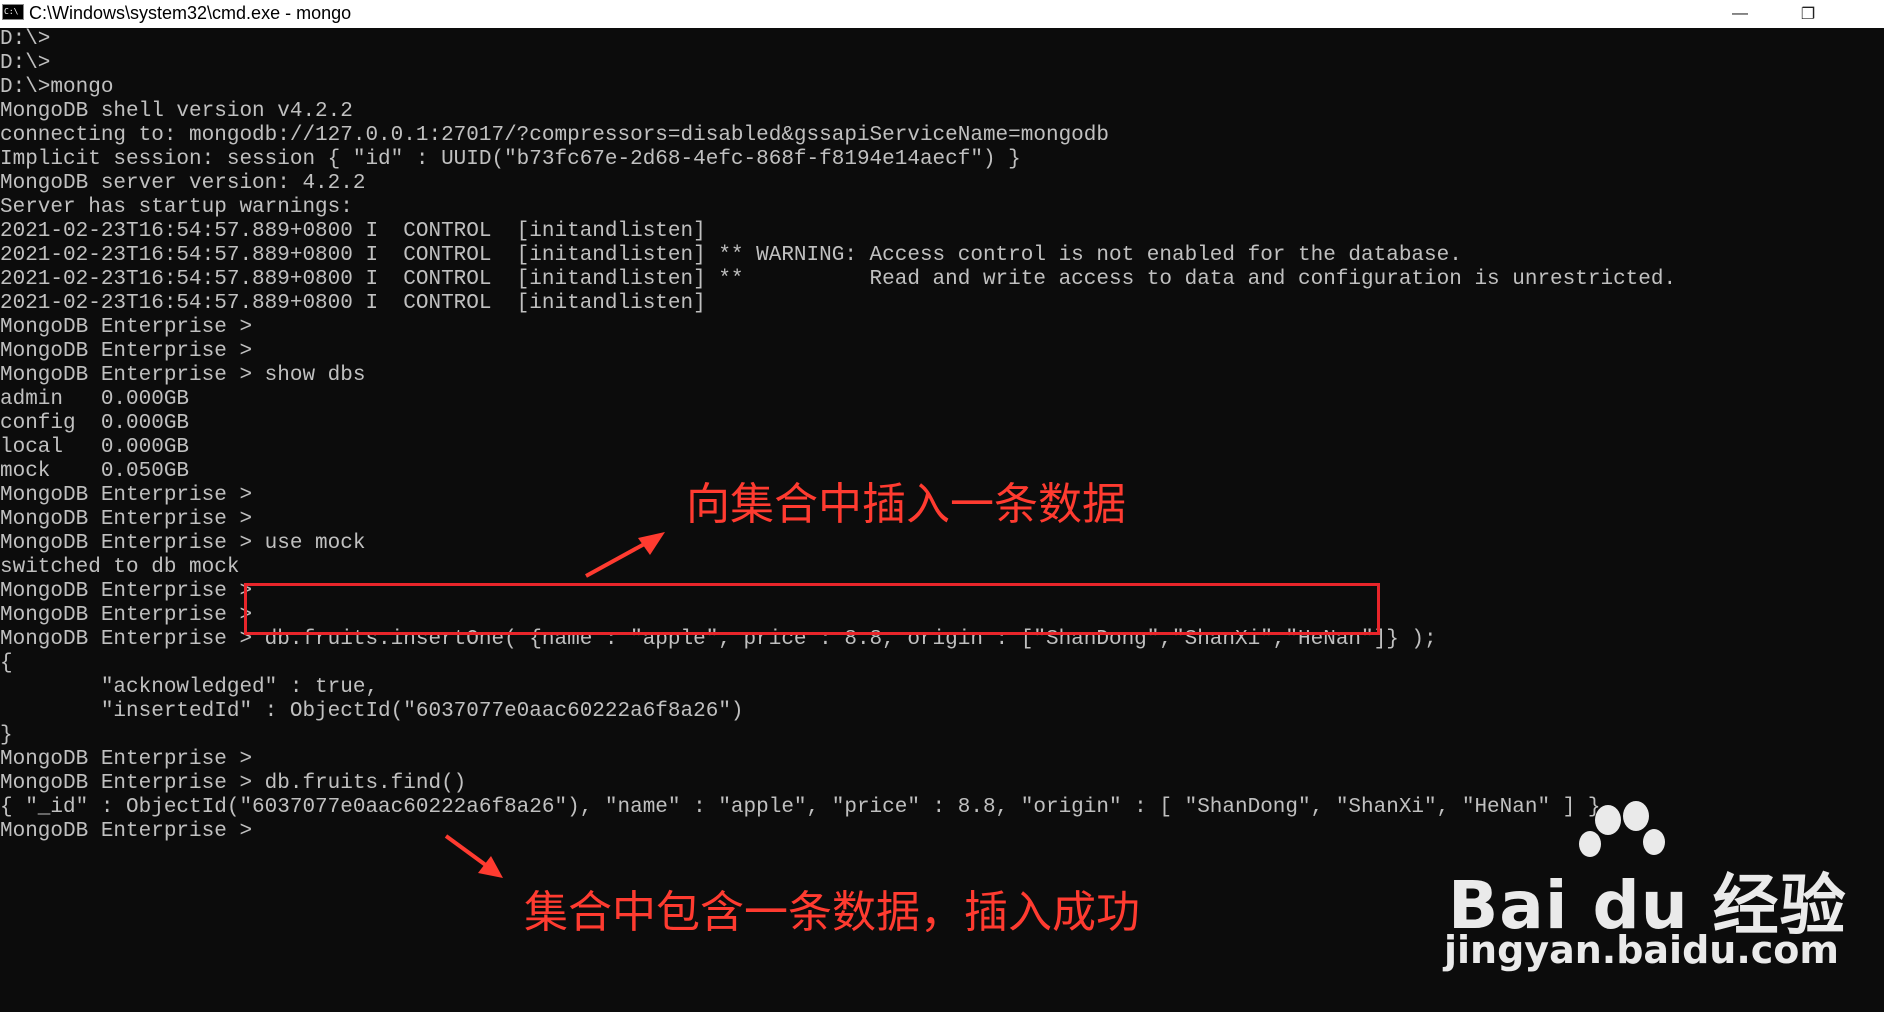  Describe the element at coordinates (1650, 890) in the screenshot. I see `baidu-jingyan-watermark: Bai du 经验 jingyan.baidu.com` at that location.